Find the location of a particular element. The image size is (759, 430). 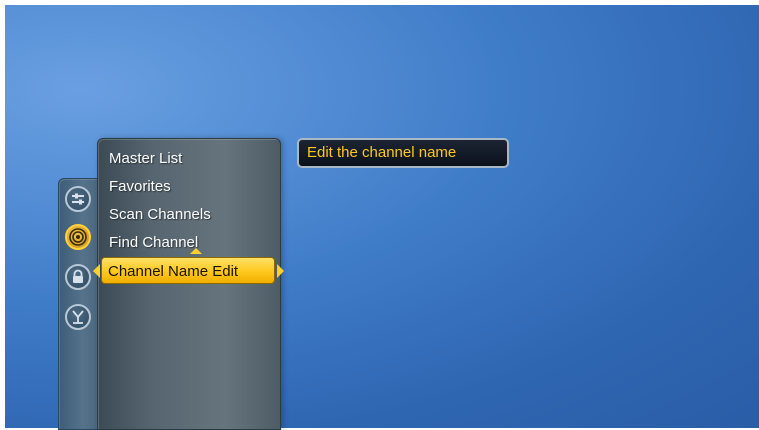

left-arrow-icon is located at coordinates (96, 271).